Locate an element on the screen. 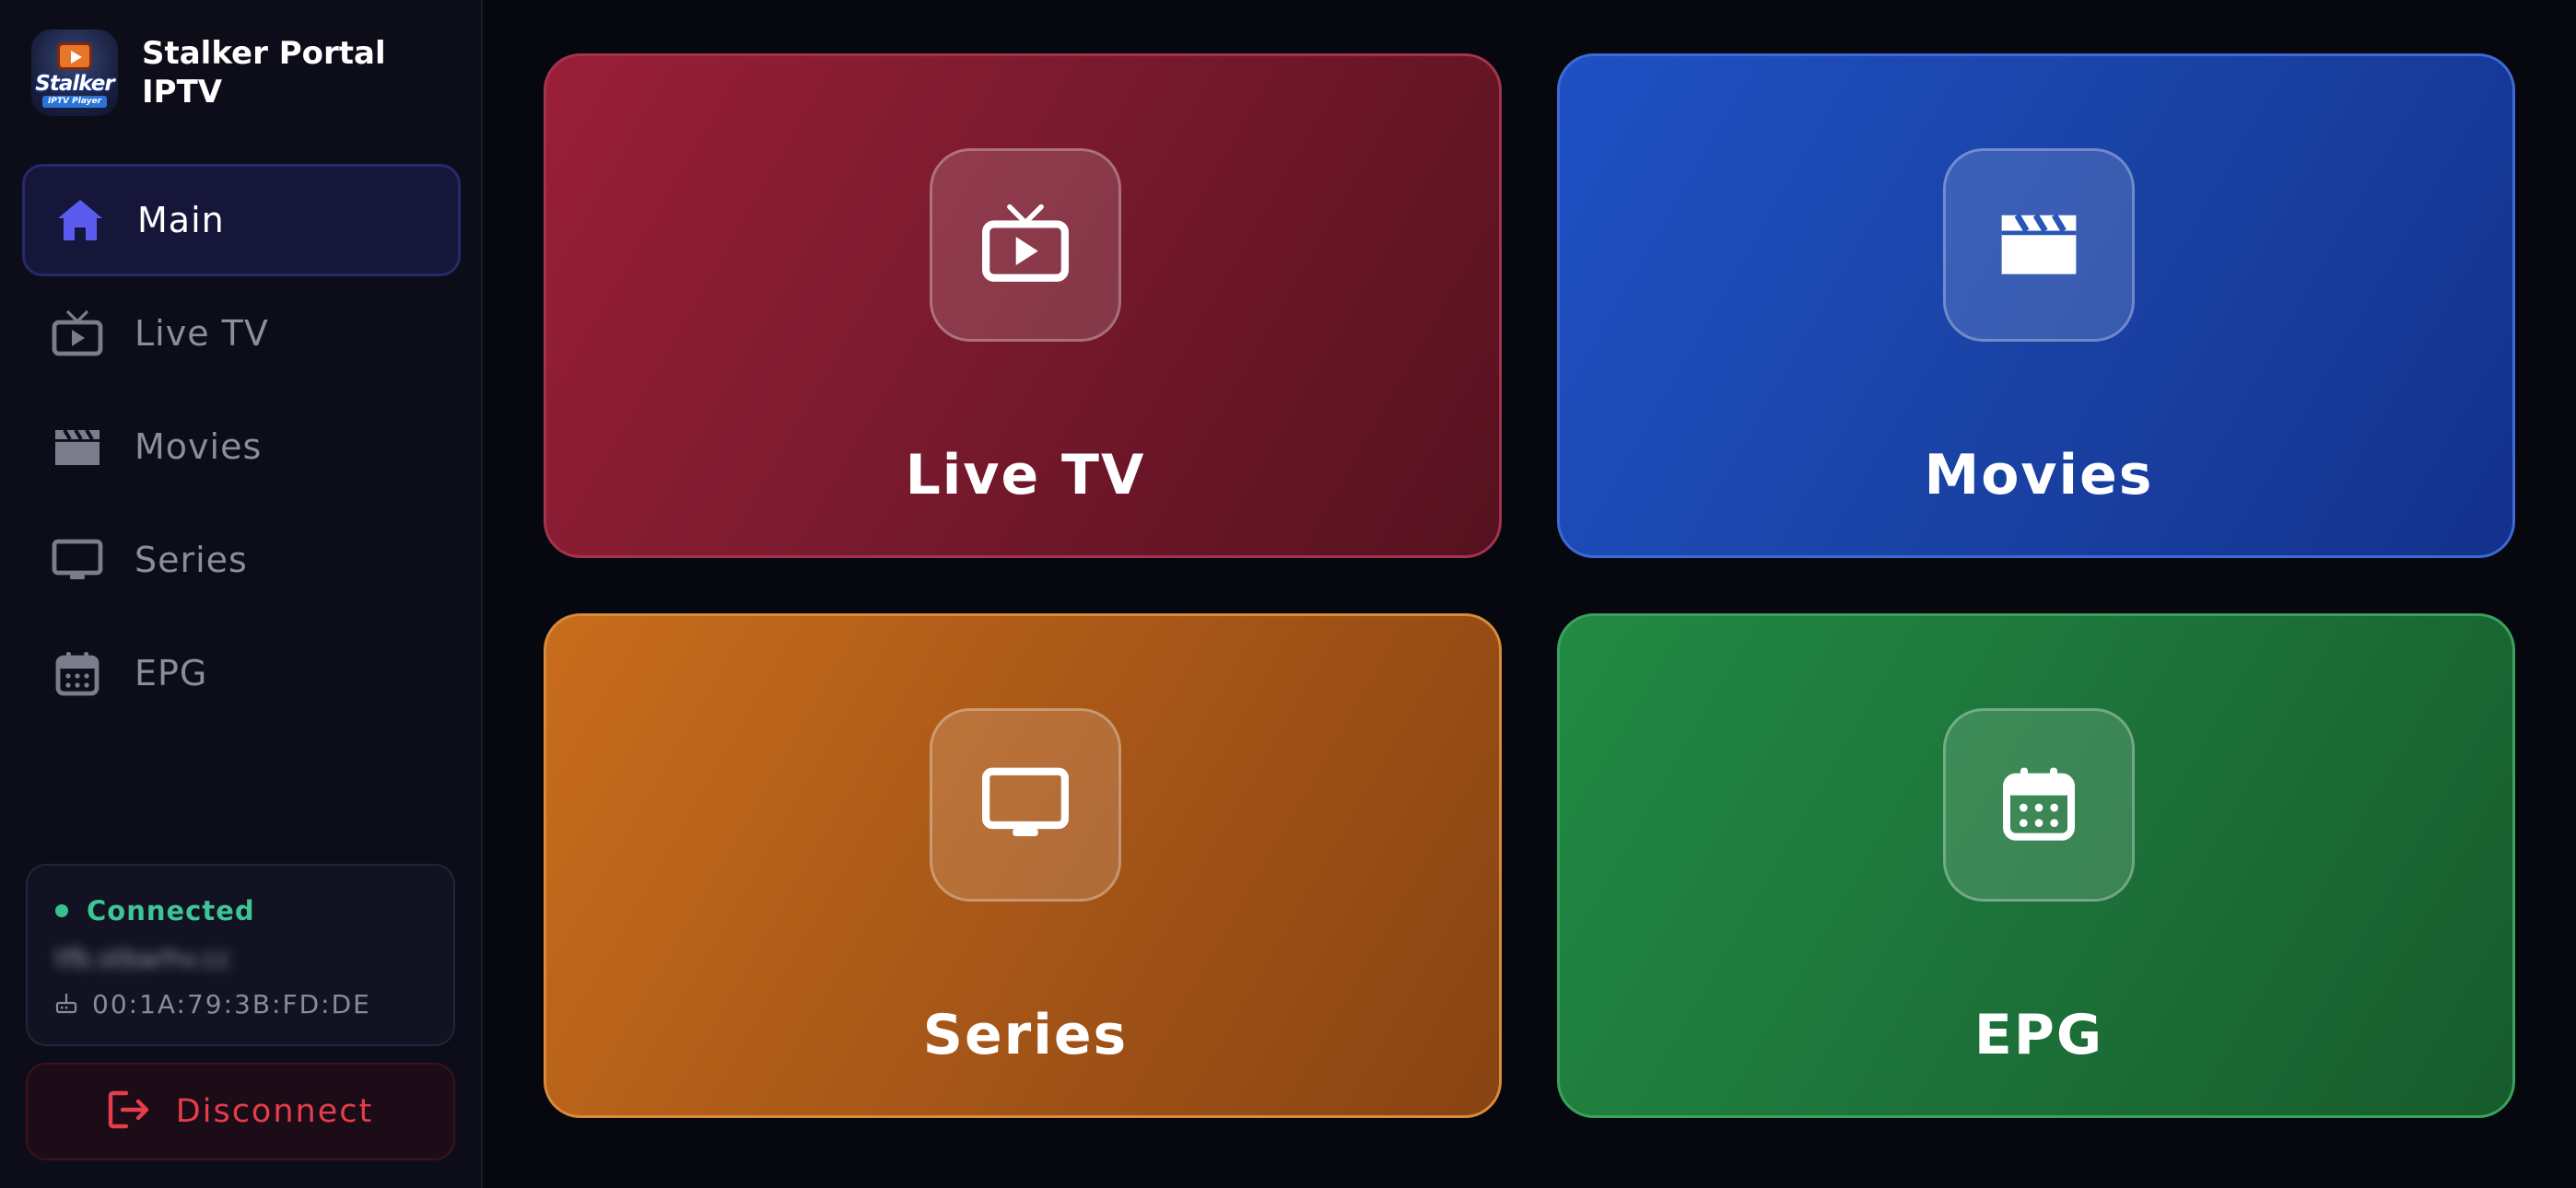  server-address: tfb.stbarhv.cc is located at coordinates (143, 958).